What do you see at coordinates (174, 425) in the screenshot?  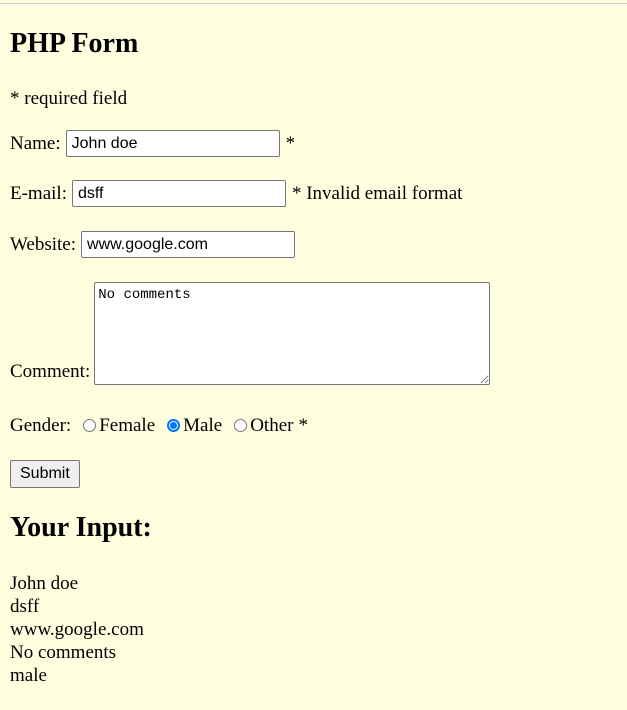 I see `gender-radio-male` at bounding box center [174, 425].